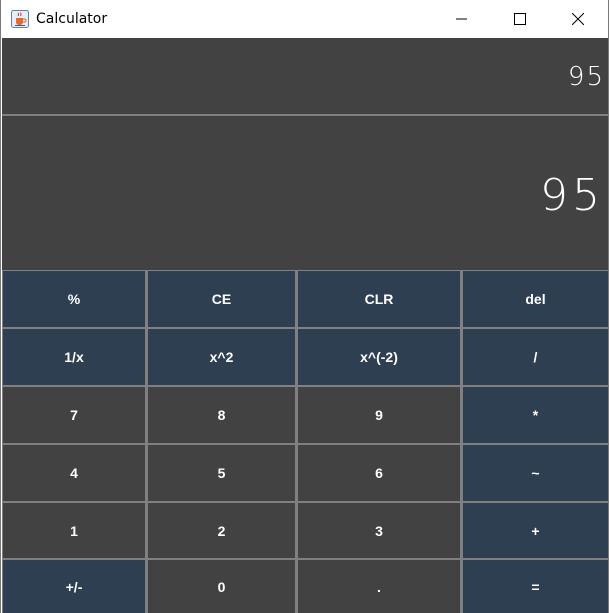 The height and width of the screenshot is (613, 611). Describe the element at coordinates (74, 415) in the screenshot. I see `digit-7-button: 7` at that location.